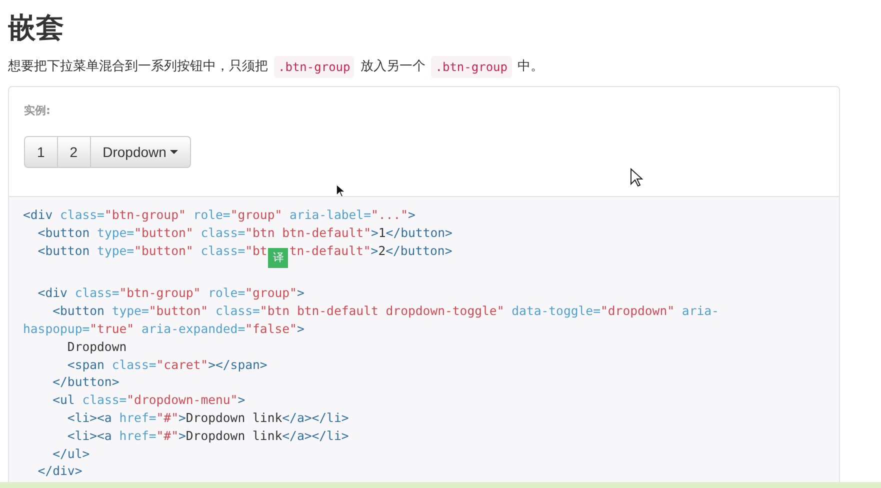  I want to click on code-tag: ></span>, so click(238, 365).